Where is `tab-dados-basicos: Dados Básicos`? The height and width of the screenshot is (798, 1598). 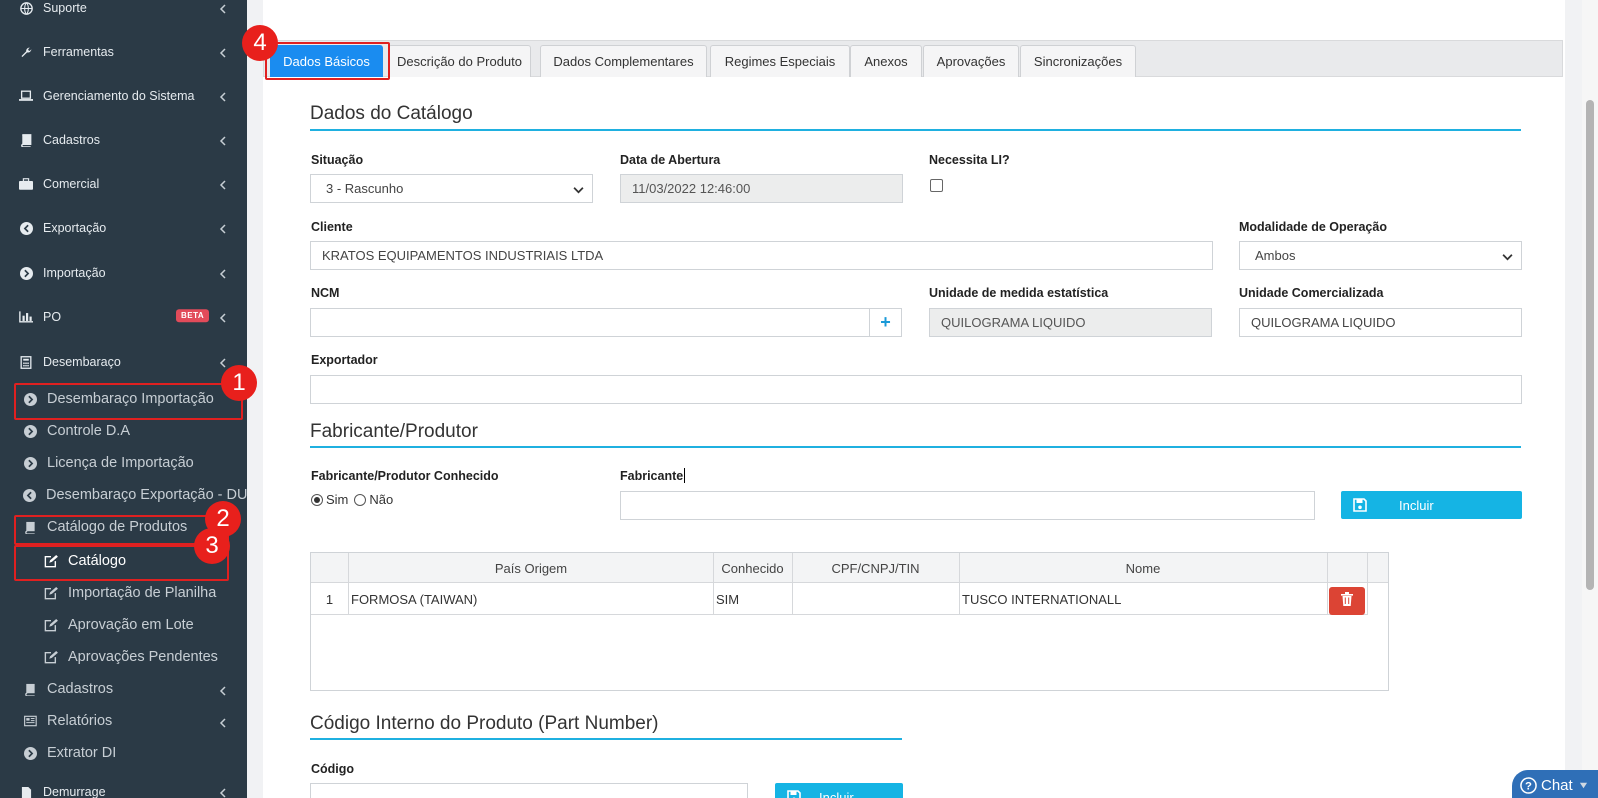
tab-dados-basicos: Dados Básicos is located at coordinates (326, 61).